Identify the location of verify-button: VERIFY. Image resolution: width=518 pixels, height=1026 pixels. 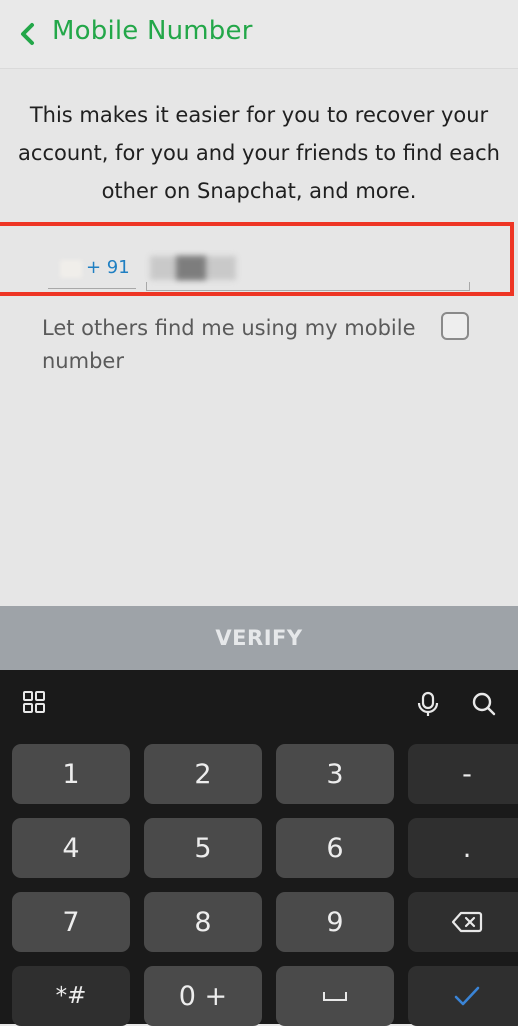
(259, 638).